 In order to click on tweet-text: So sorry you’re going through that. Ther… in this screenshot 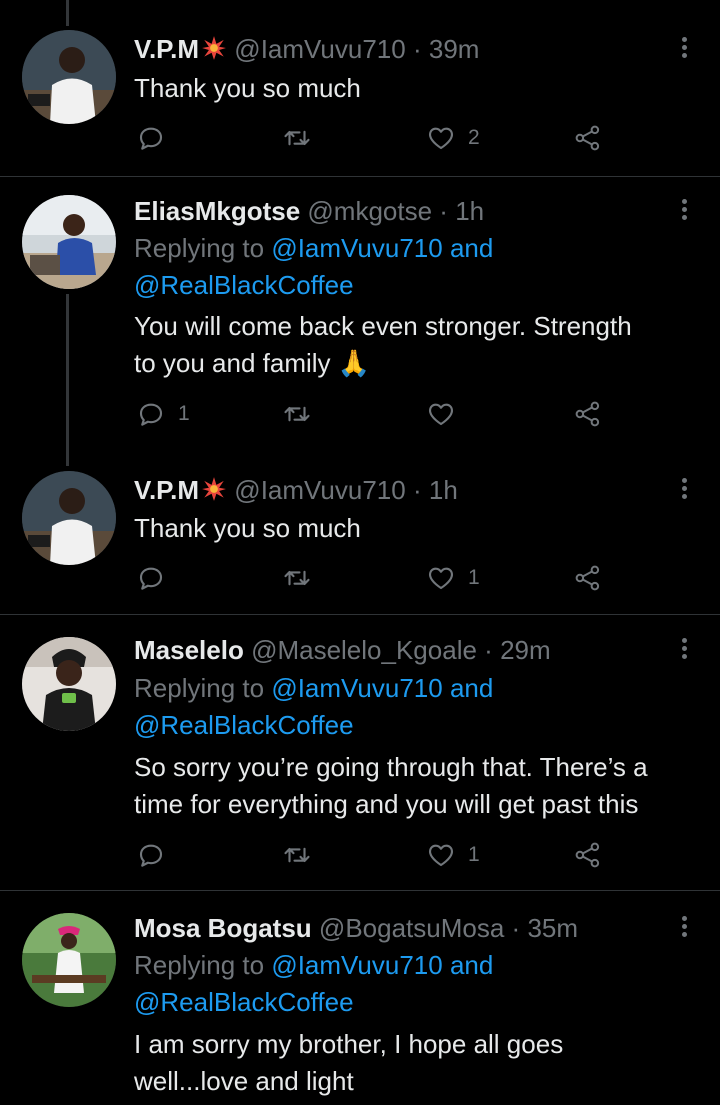, I will do `click(391, 767)`.